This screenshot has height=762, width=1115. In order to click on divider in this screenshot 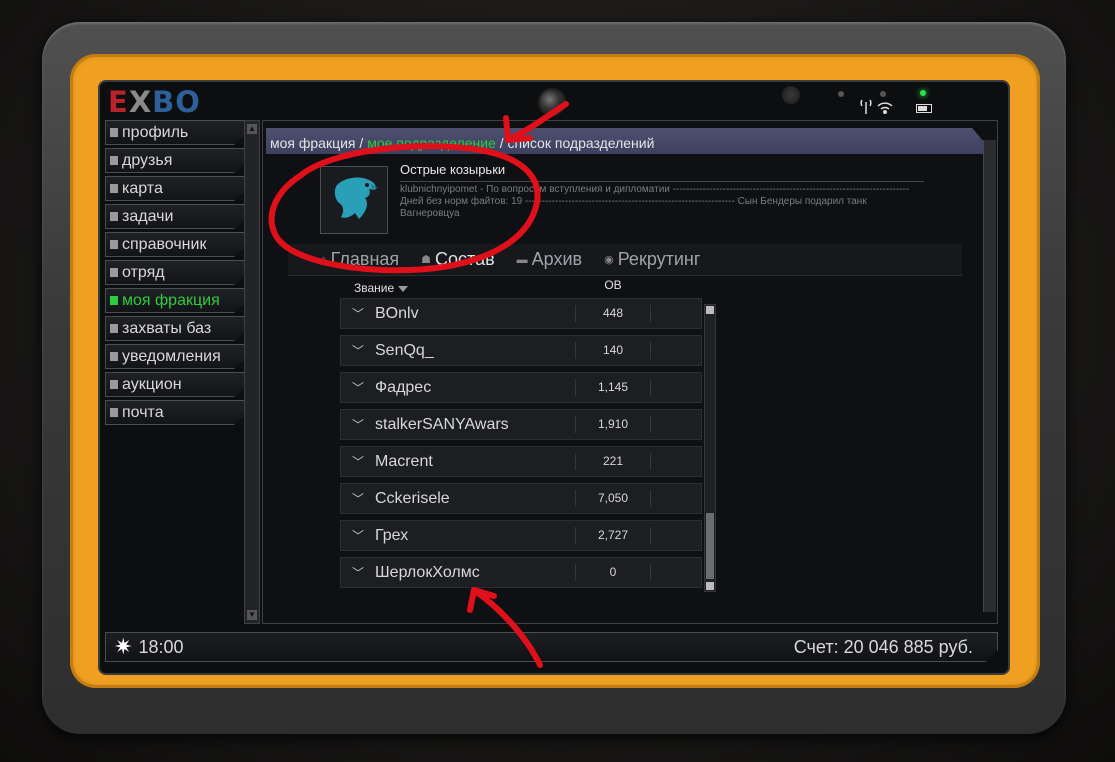, I will do `click(662, 181)`.